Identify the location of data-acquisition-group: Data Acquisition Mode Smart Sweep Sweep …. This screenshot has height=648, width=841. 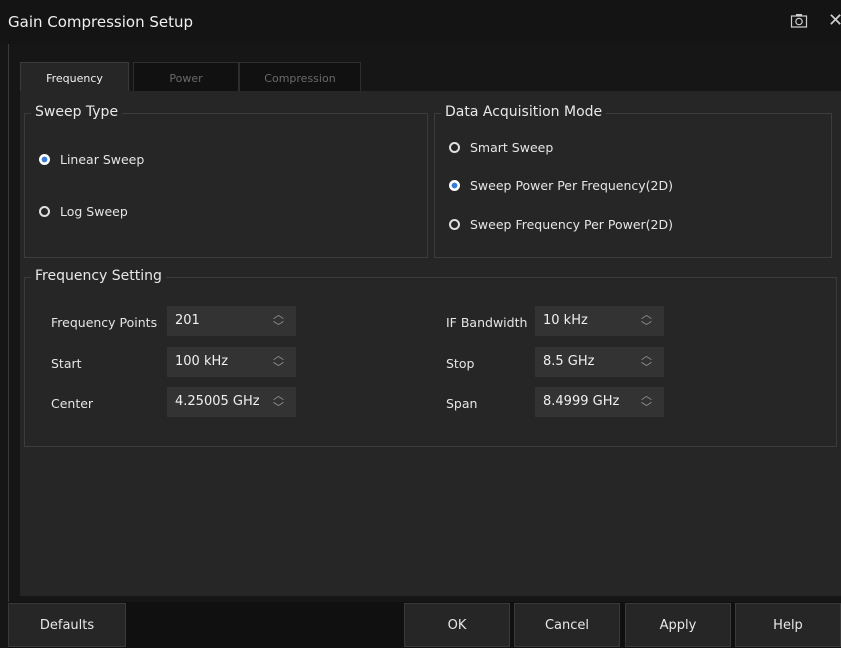
(633, 181).